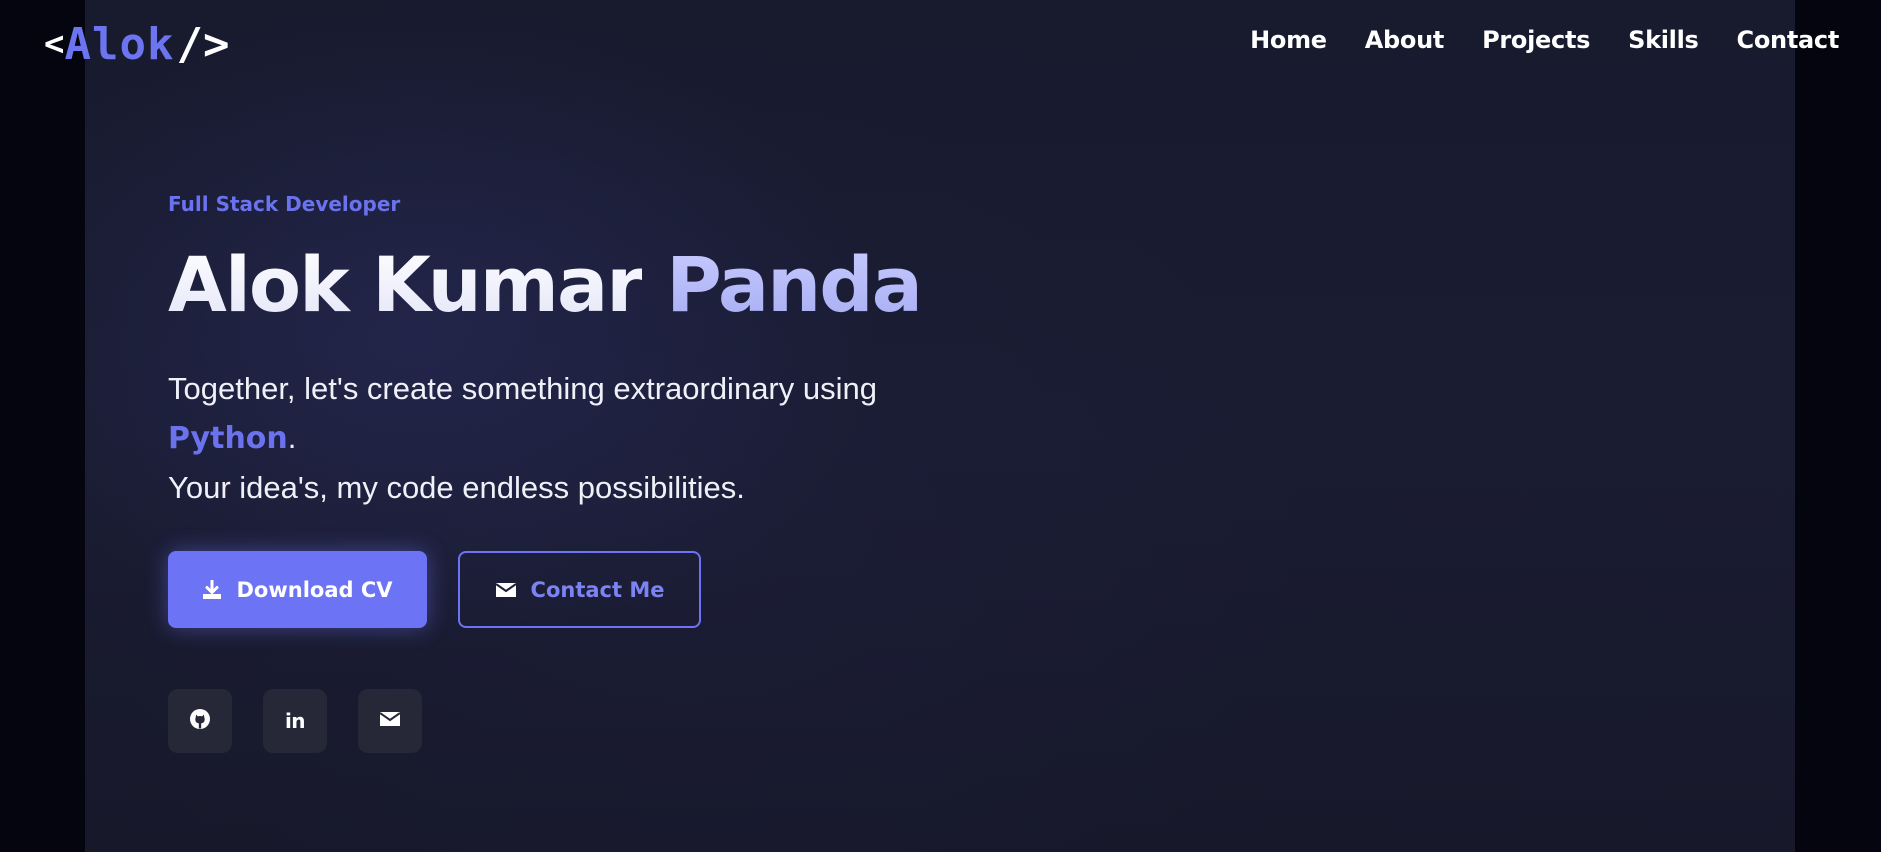 Image resolution: width=1881 pixels, height=852 pixels. I want to click on download-icon, so click(212, 589).